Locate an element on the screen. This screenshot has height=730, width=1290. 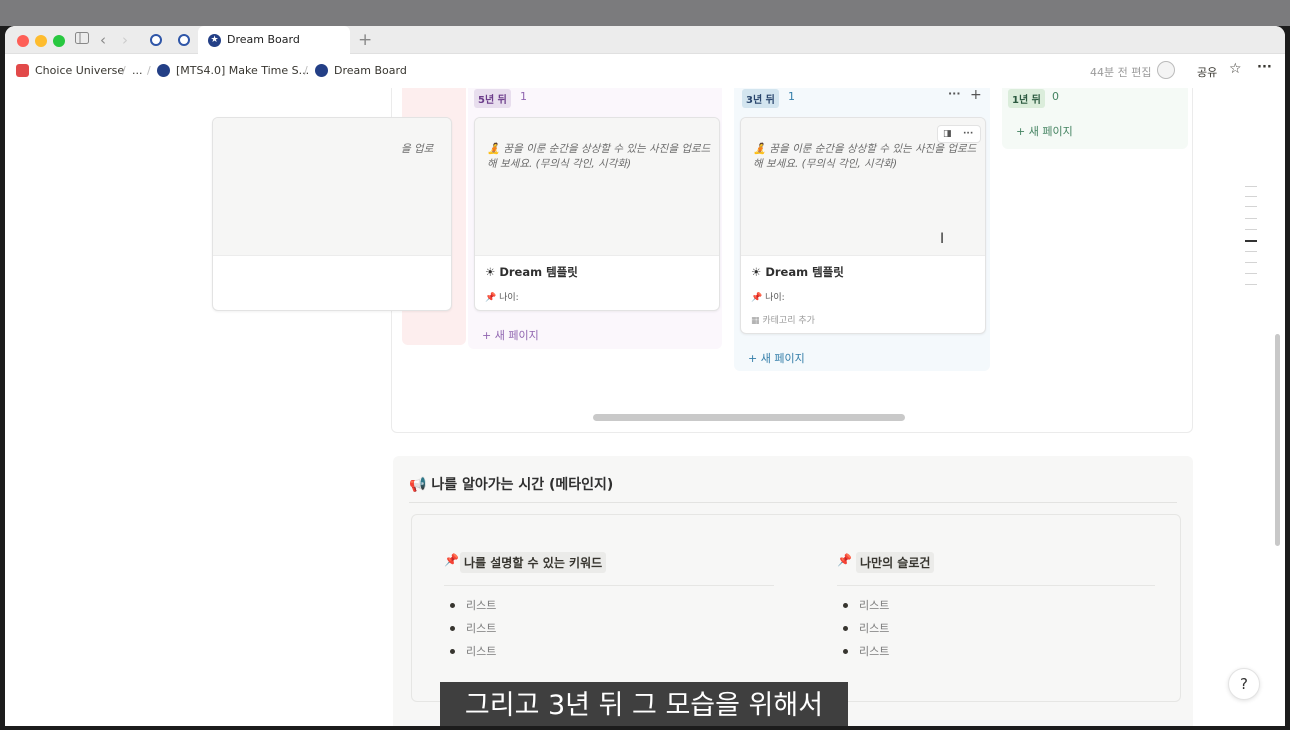
zoom-window-button is located at coordinates (59, 41).